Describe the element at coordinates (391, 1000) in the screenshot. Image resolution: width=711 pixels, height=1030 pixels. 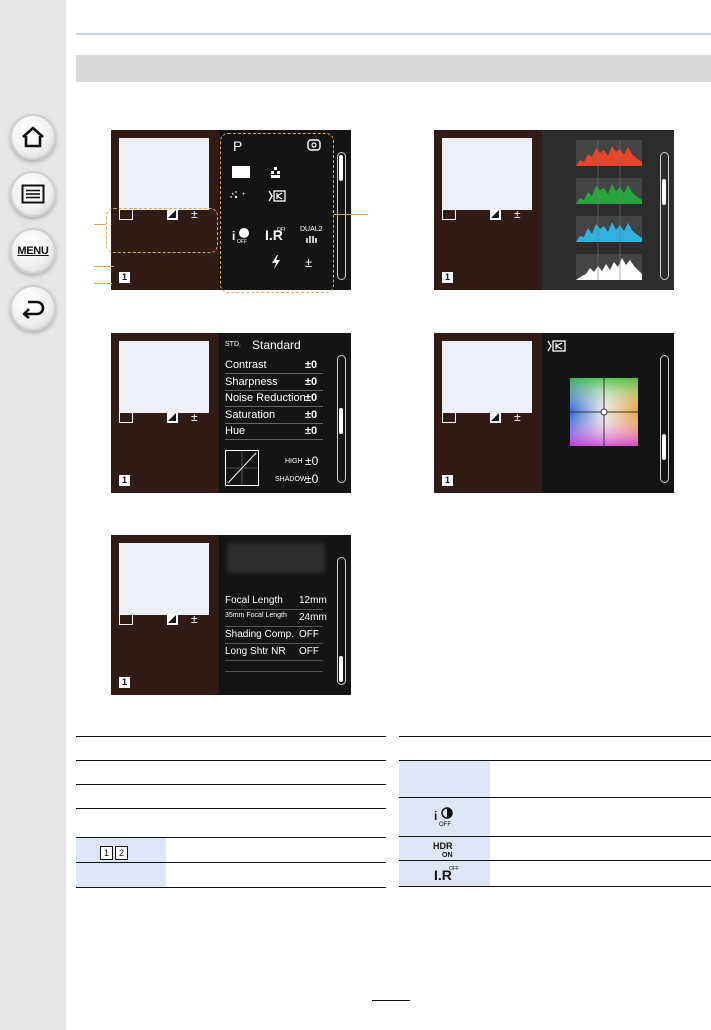
I see `page-number-underline` at that location.